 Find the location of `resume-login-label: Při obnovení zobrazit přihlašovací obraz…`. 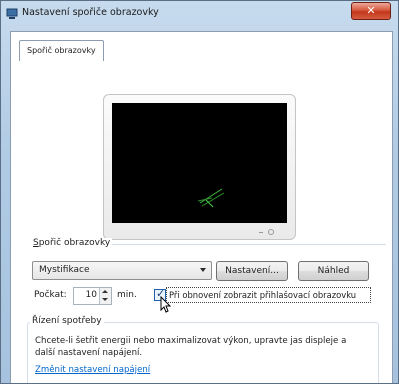

resume-login-label: Při obnovení zobrazit přihlašovací obraz… is located at coordinates (262, 295).